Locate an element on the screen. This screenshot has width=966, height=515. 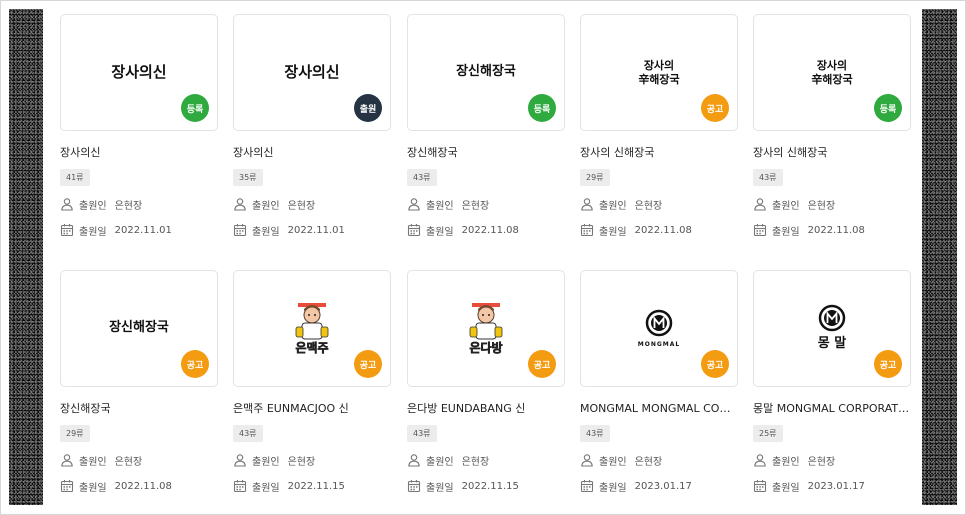
trademark-title: 몽말 MONGMAL CORPORATION is located at coordinates (832, 409).